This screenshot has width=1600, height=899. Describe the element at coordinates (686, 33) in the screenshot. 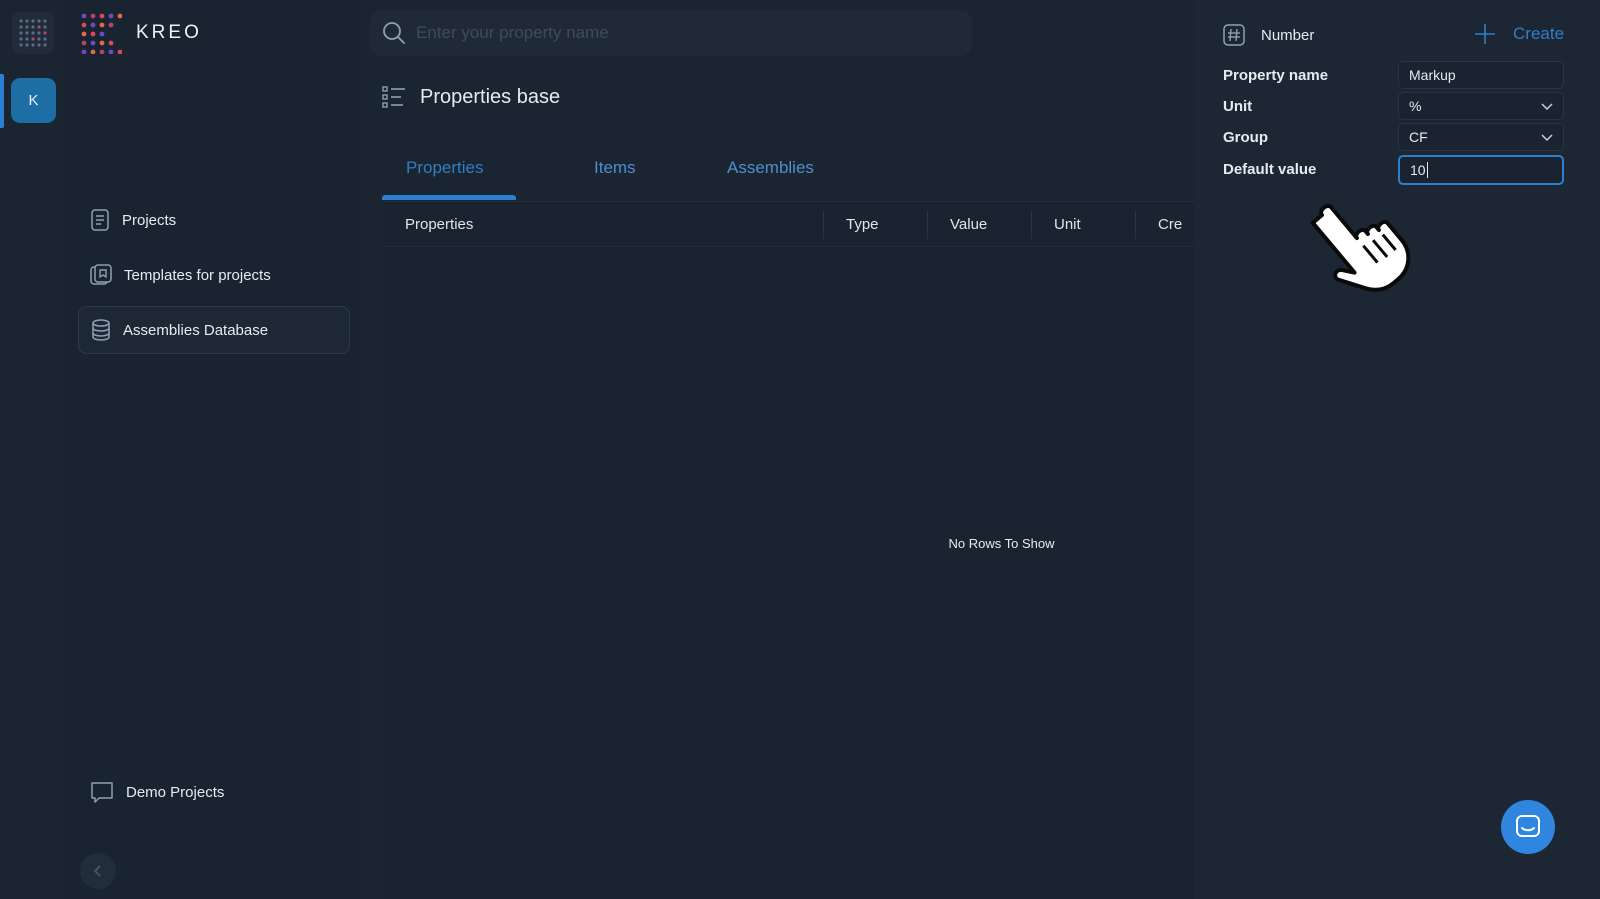

I see `search-input` at that location.